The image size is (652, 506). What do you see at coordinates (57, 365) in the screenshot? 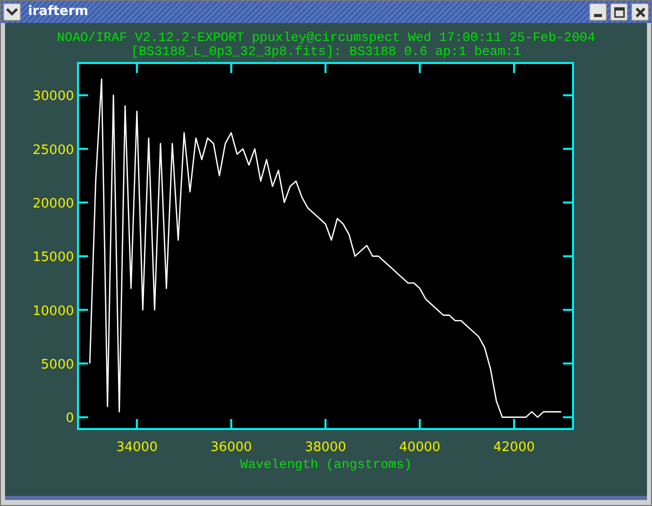
I see `tick-label: 5000` at bounding box center [57, 365].